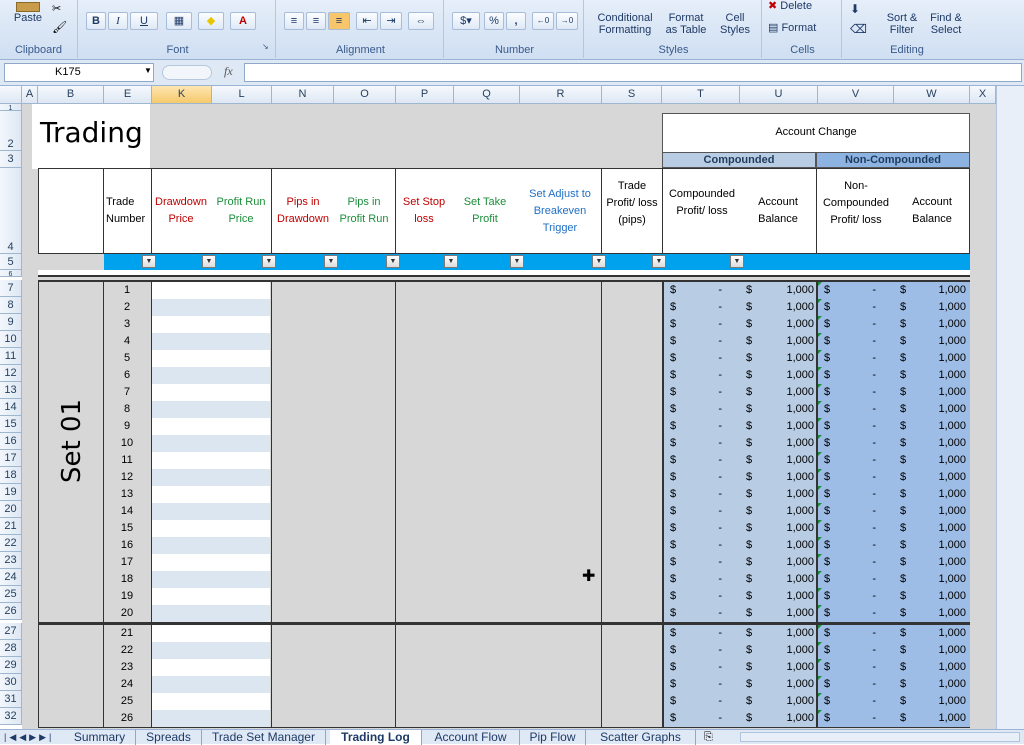 The width and height of the screenshot is (1024, 745). What do you see at coordinates (11, 356) in the screenshot?
I see `row-header: 11` at bounding box center [11, 356].